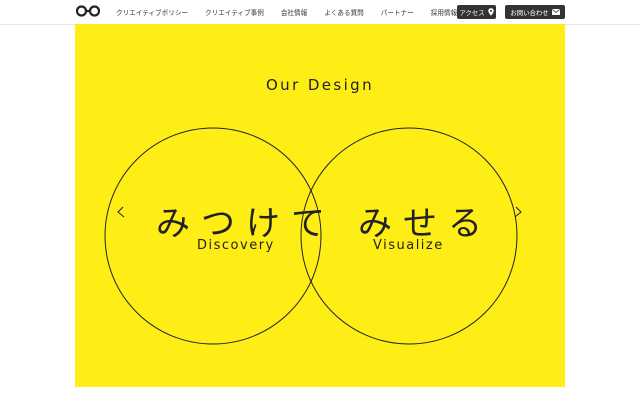 The image size is (640, 400). Describe the element at coordinates (490, 12) in the screenshot. I see `map-pin-icon` at that location.